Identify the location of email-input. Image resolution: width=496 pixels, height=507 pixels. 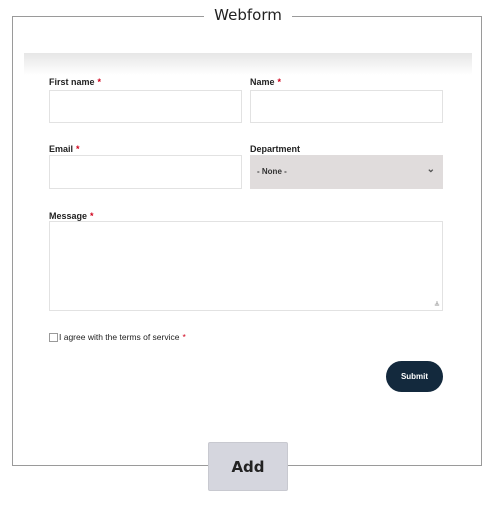
(145, 172).